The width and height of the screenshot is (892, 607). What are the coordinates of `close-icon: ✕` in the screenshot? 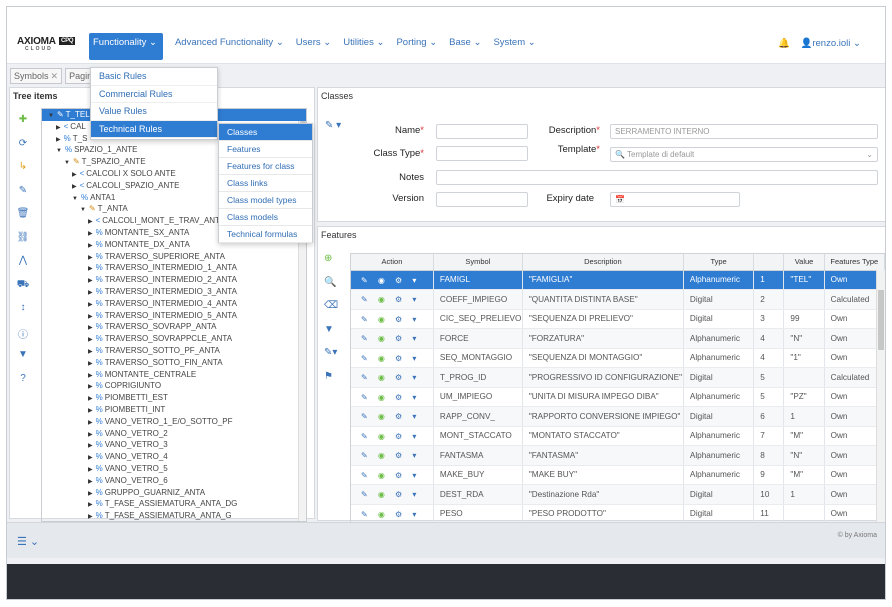 It's located at (55, 76).